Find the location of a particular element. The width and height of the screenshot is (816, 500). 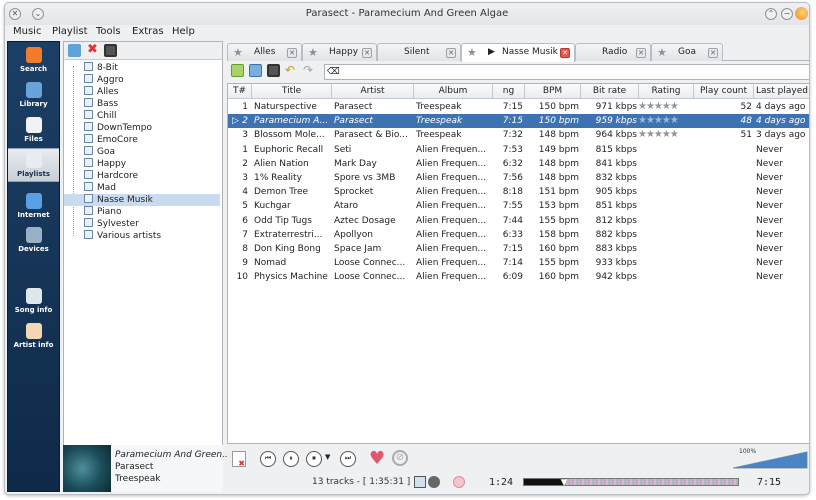

sidebar-item-search: Search is located at coordinates (33, 61).